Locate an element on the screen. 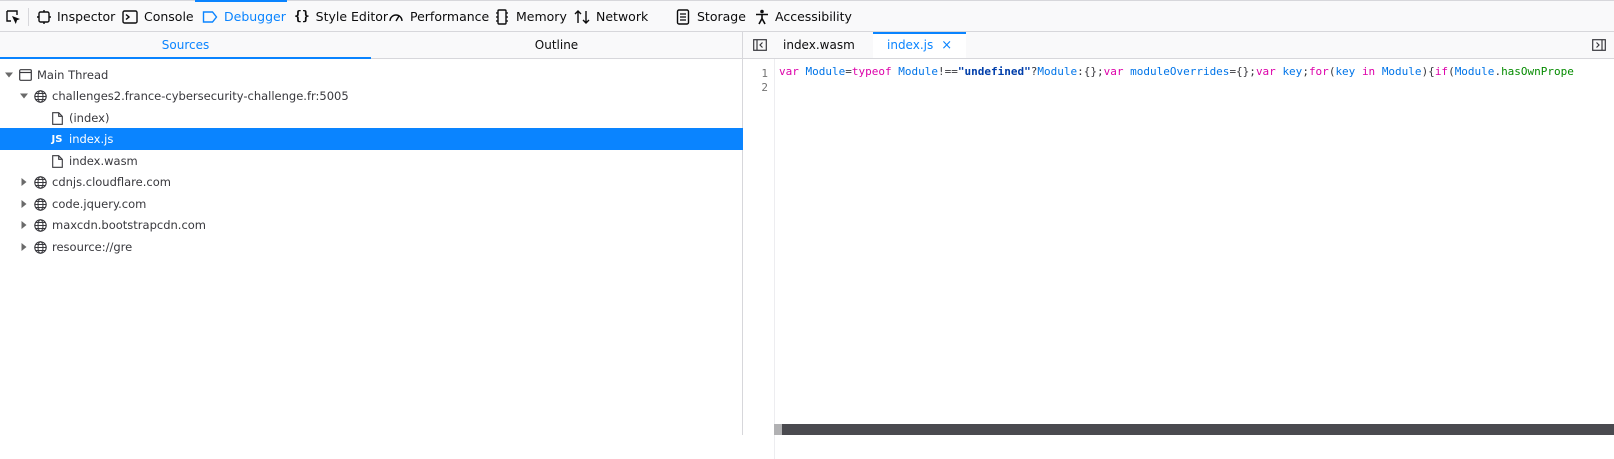 This screenshot has height=459, width=1614. element-picker-button is located at coordinates (13, 16).